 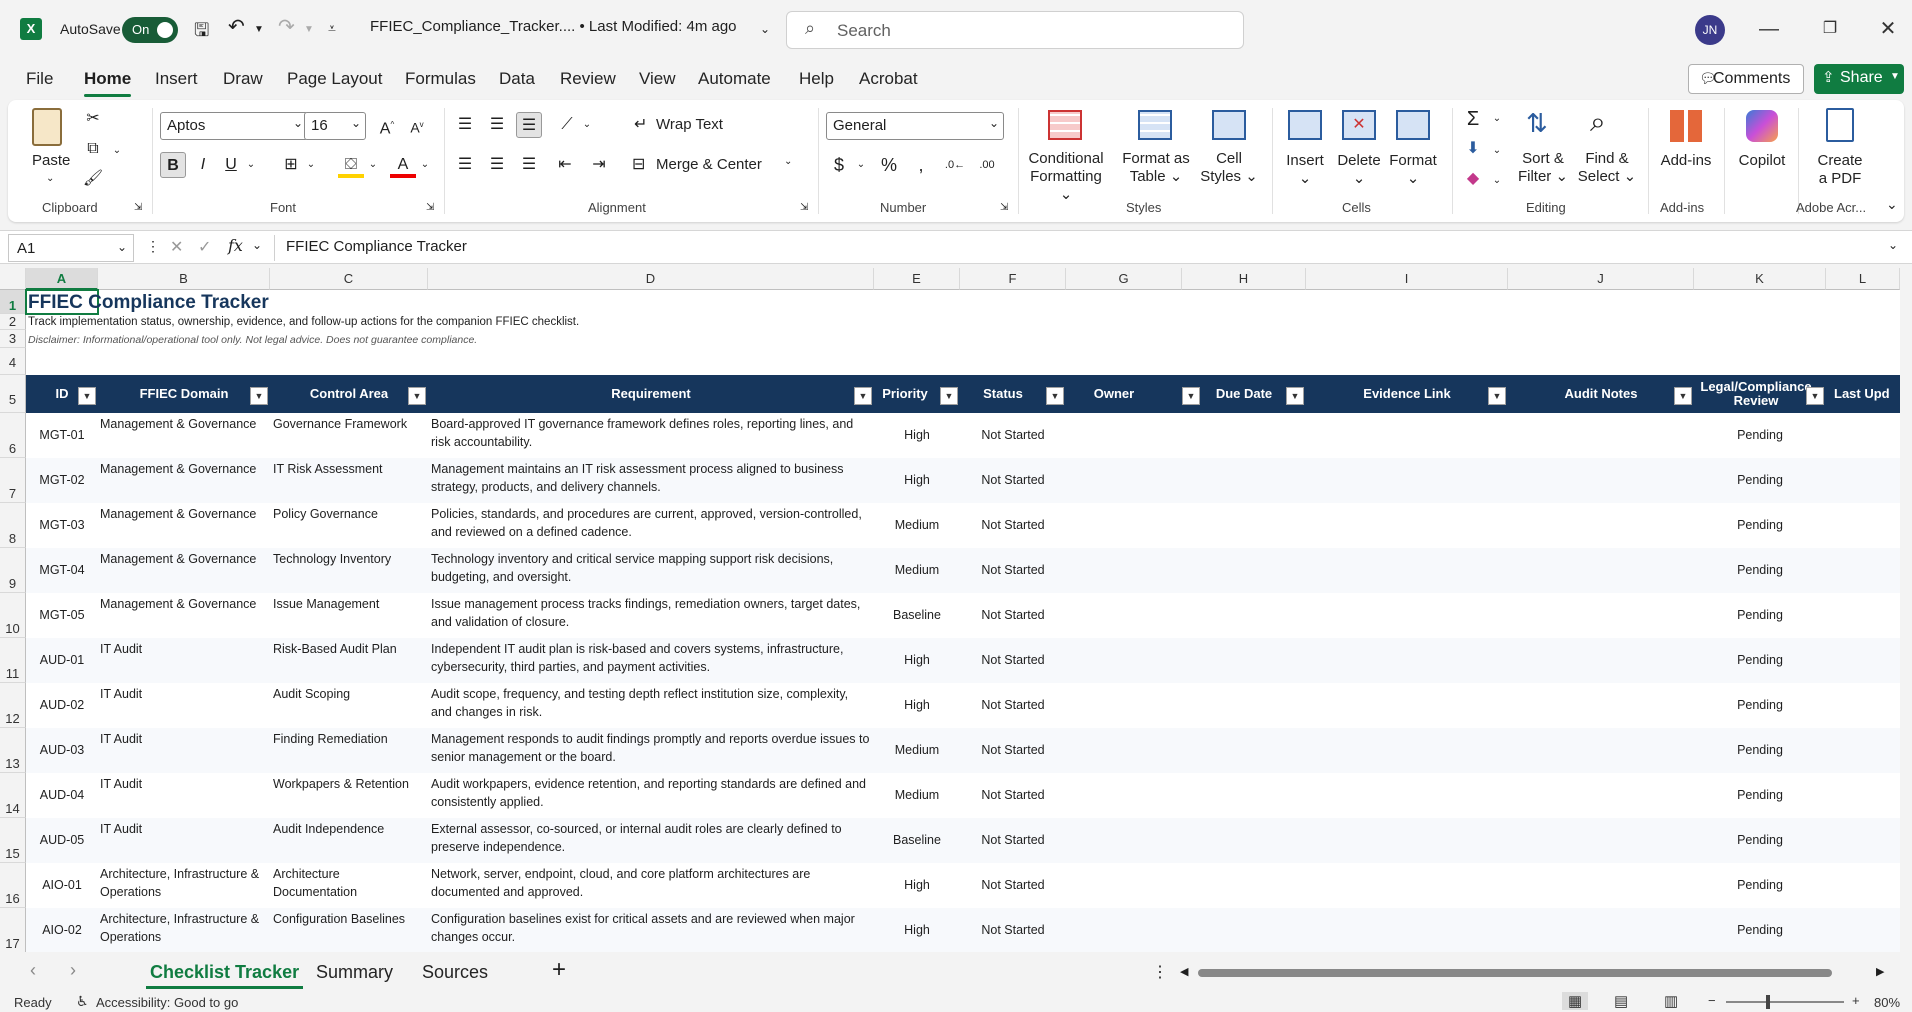 What do you see at coordinates (349, 615) in the screenshot?
I see `cell-area: Issue Management` at bounding box center [349, 615].